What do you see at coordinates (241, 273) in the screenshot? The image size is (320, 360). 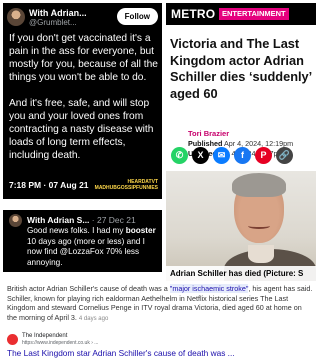 I see `photo-caption: Adrian Schiller has died (Picture: S` at bounding box center [241, 273].